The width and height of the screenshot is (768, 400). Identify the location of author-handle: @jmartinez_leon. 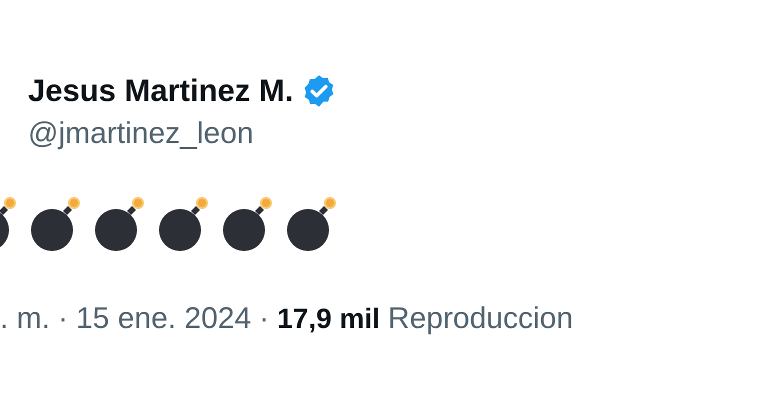
(398, 134).